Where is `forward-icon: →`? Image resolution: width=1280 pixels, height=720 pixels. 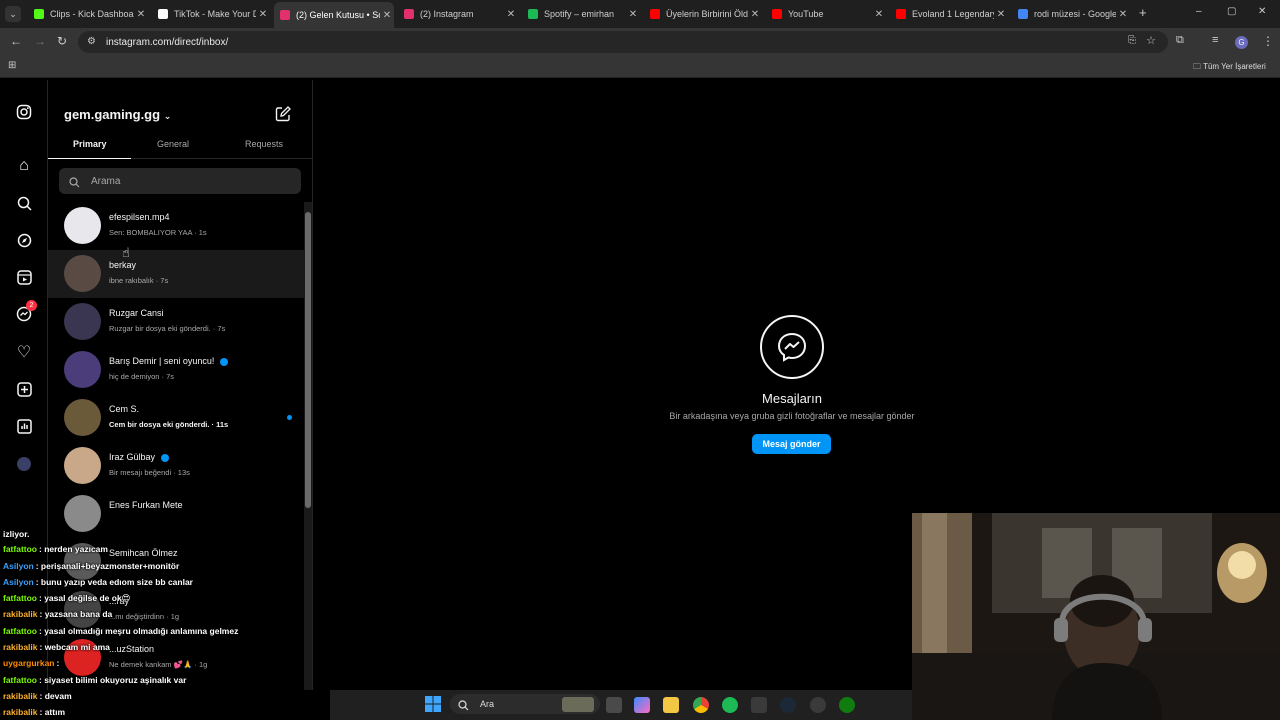
forward-icon: → is located at coordinates (40, 41).